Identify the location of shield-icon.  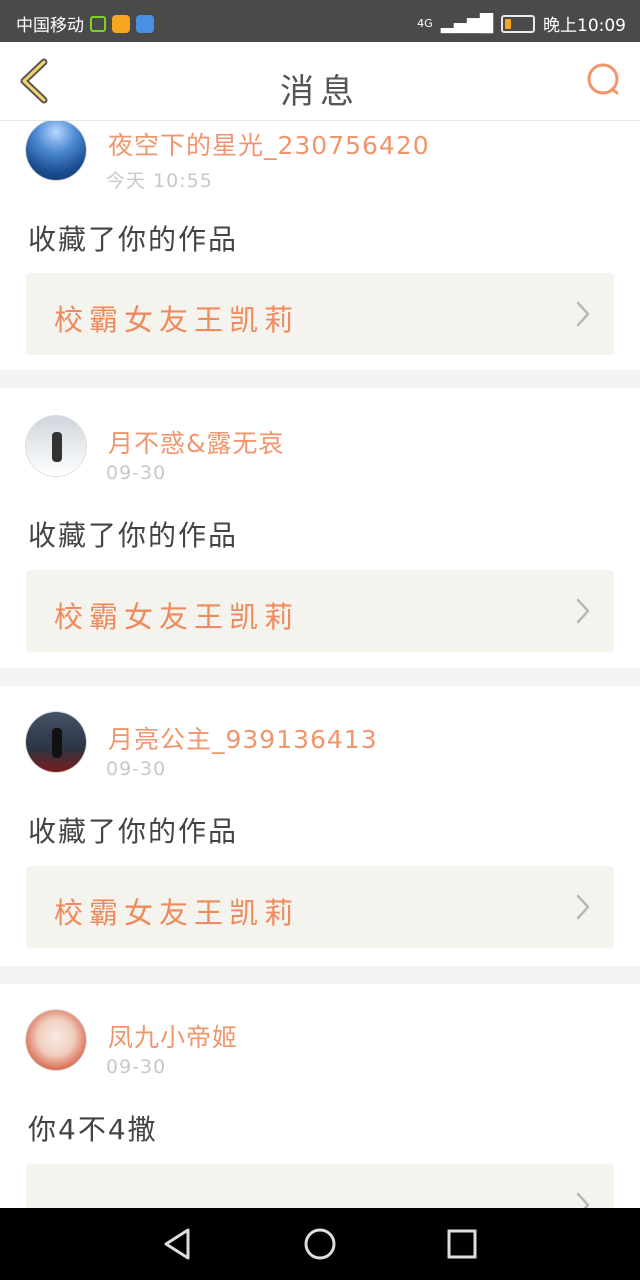
(145, 23).